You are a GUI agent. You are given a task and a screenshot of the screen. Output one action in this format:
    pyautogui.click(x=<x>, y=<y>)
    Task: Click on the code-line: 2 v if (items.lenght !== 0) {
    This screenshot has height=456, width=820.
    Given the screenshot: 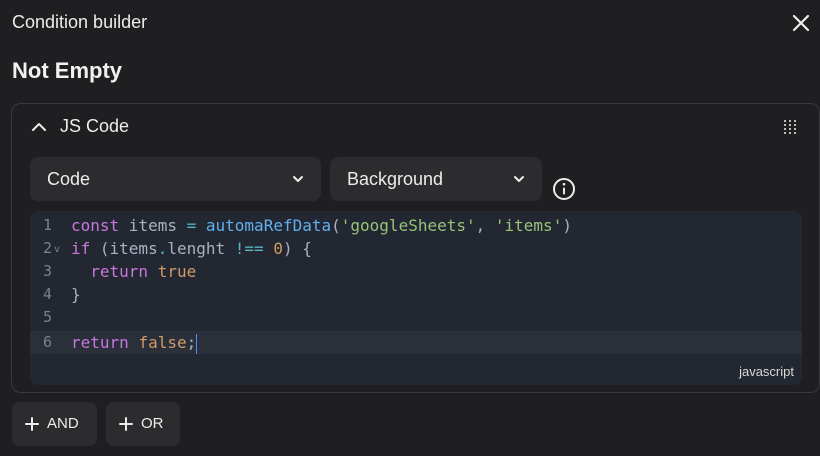 What is the action you would take?
    pyautogui.click(x=416, y=248)
    